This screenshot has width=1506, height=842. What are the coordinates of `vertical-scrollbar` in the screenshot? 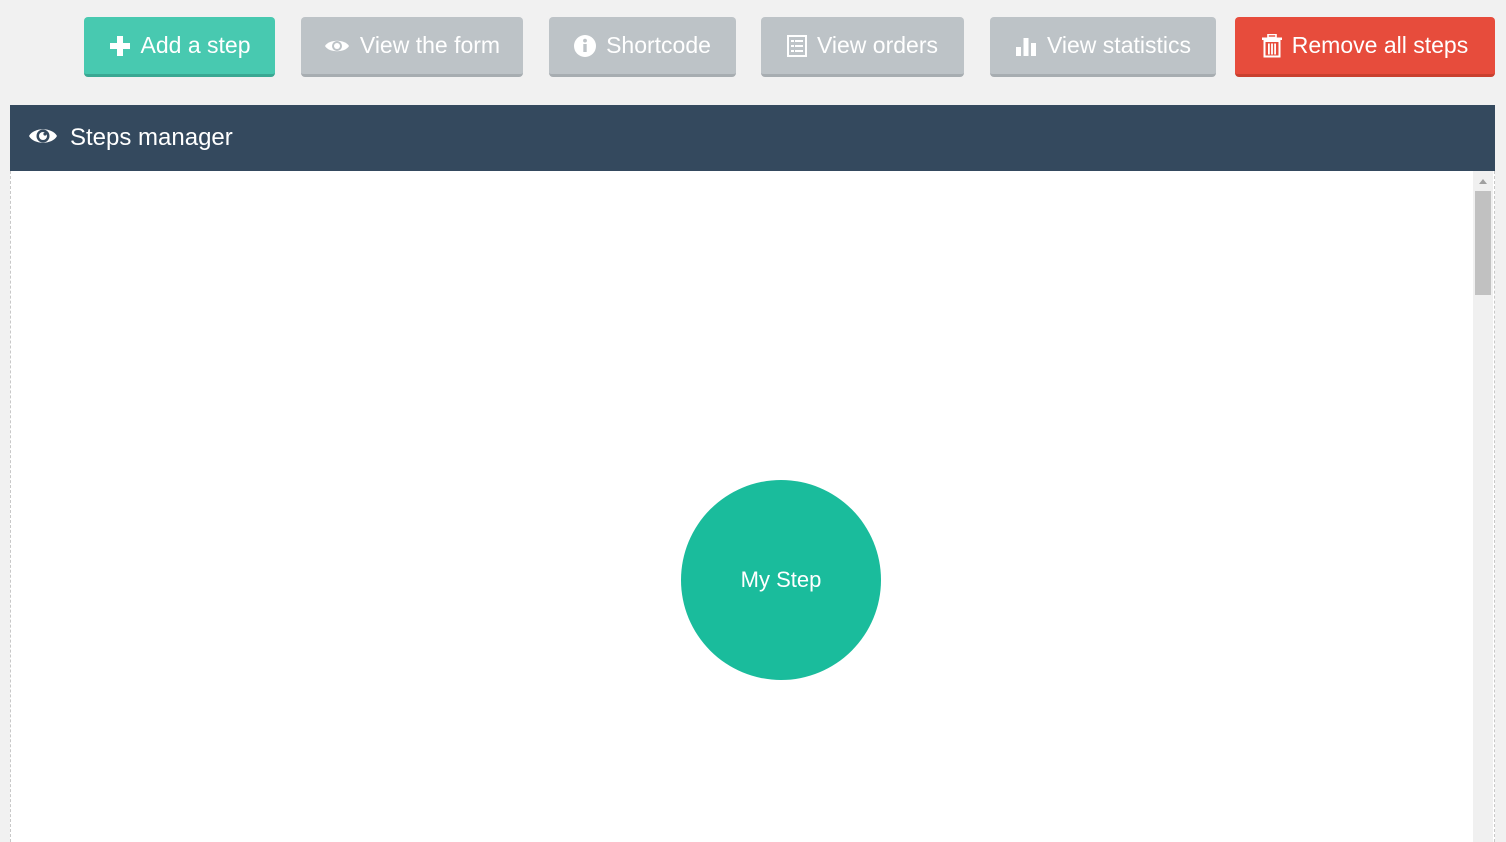 It's located at (1483, 506).